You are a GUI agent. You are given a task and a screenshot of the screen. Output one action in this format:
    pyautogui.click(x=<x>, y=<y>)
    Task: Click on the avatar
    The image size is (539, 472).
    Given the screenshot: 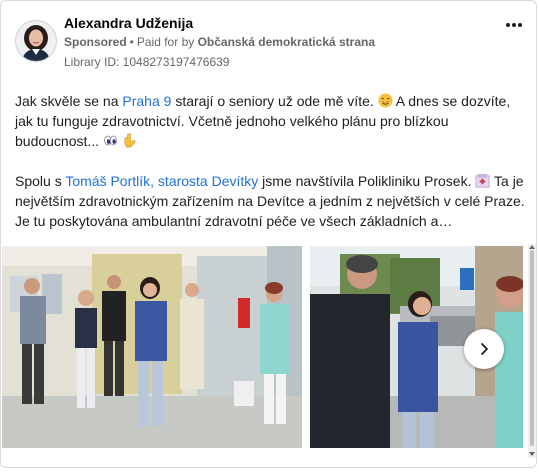 What is the action you would take?
    pyautogui.click(x=36, y=41)
    